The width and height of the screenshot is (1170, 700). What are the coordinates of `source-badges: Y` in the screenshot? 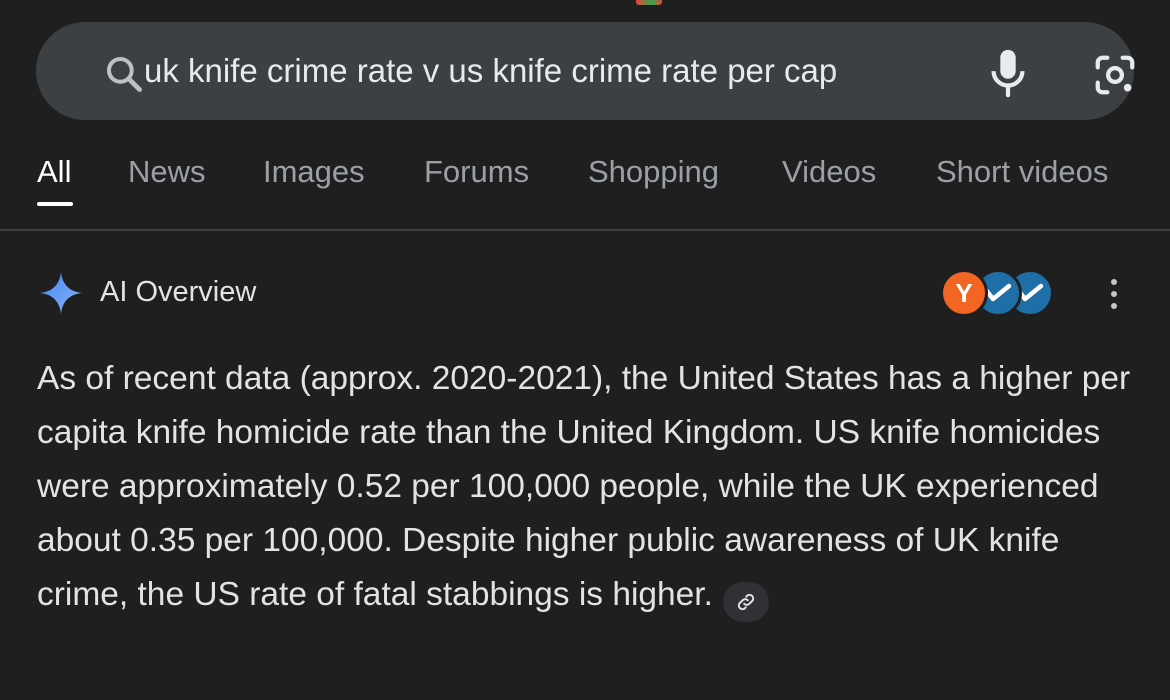 It's located at (997, 293).